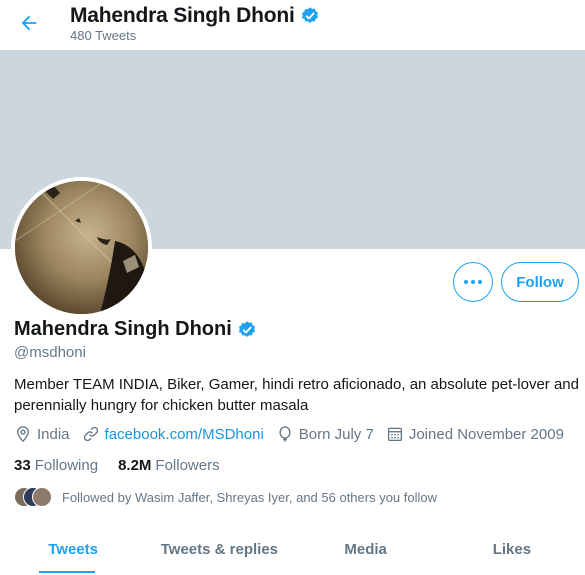  I want to click on profile-name-row: Mahendra Singh Dhoni, so click(135, 329).